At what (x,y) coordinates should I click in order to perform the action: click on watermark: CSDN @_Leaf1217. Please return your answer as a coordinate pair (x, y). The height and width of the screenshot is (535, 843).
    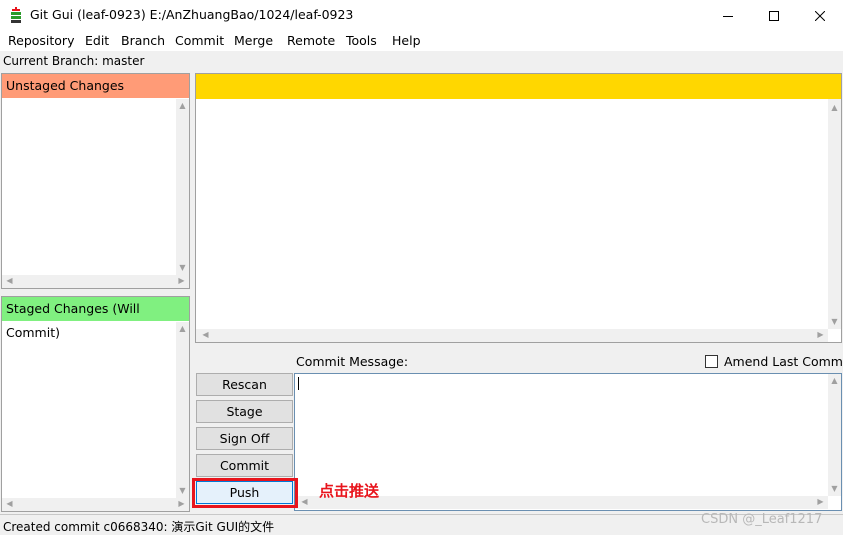
    Looking at the image, I should click on (762, 519).